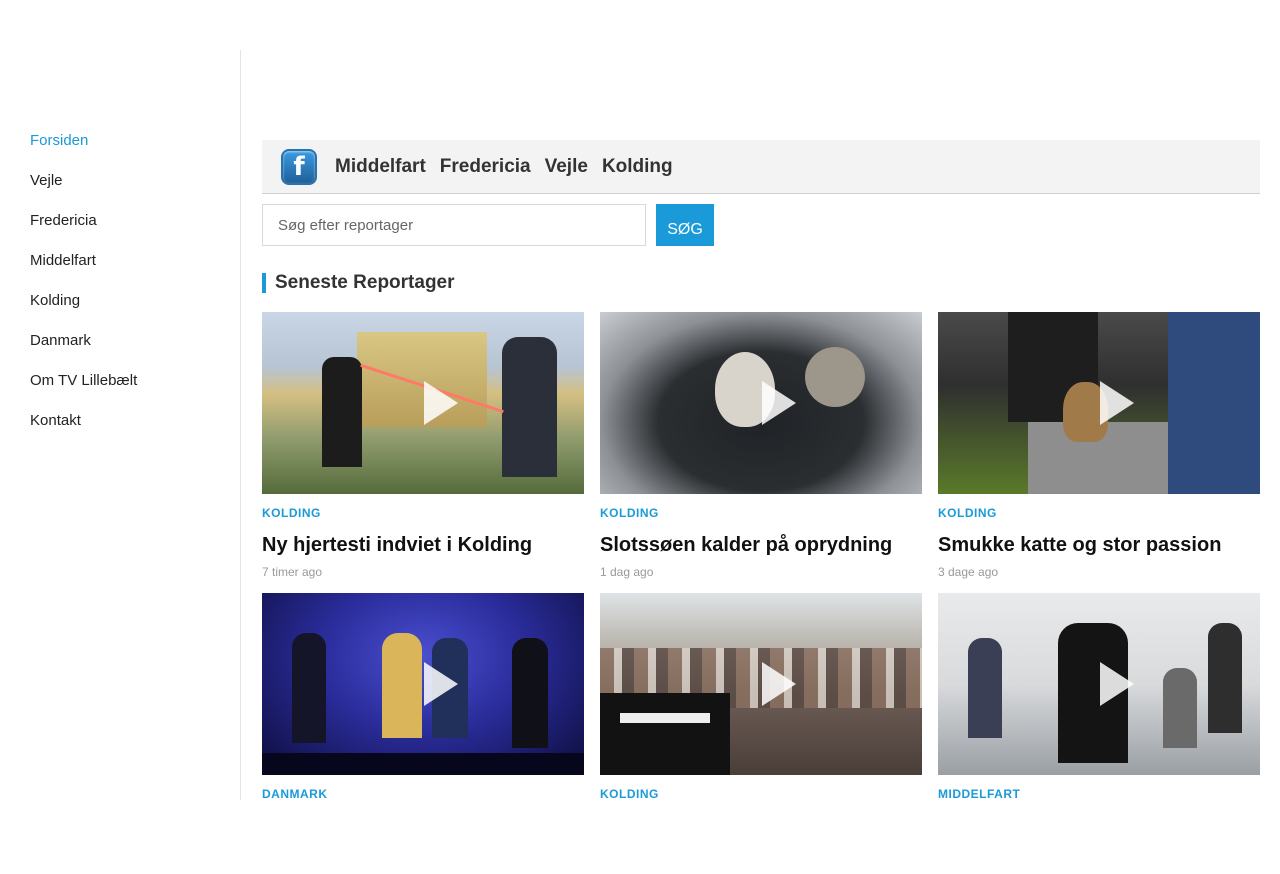  What do you see at coordinates (423, 794) in the screenshot?
I see `article-category: DANMARK` at bounding box center [423, 794].